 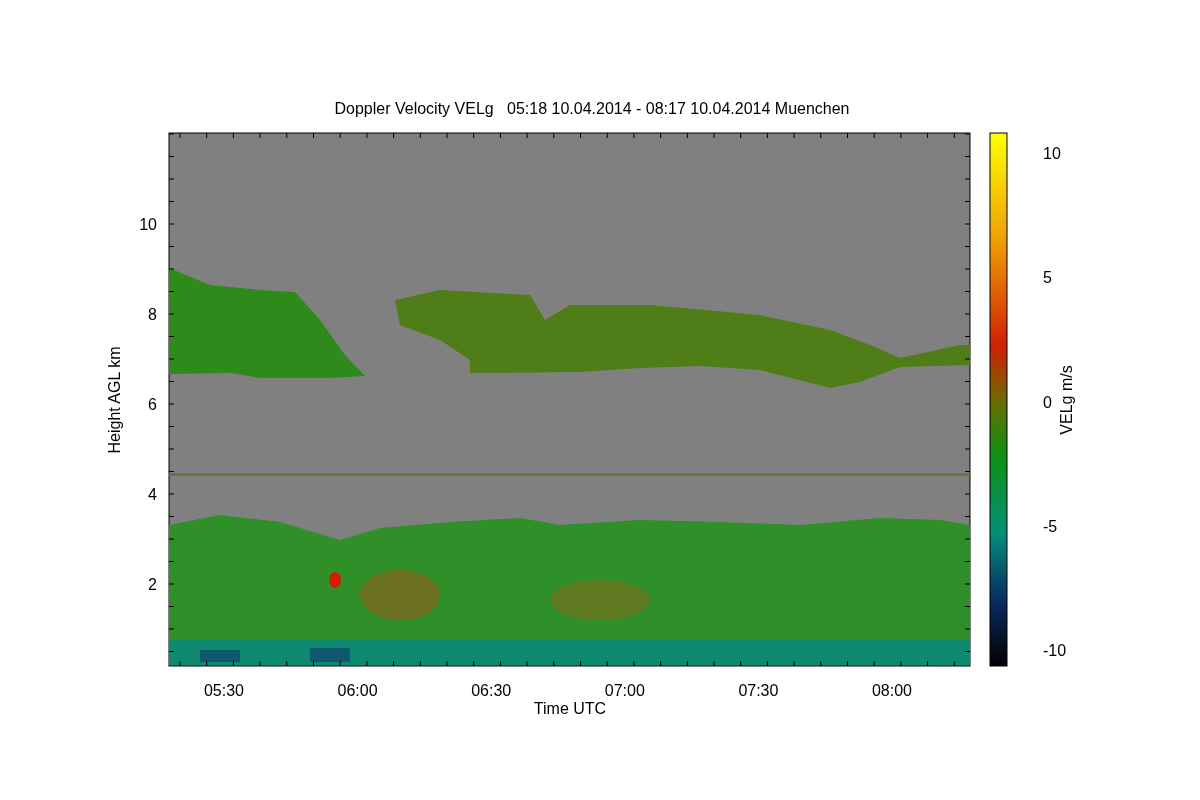 What do you see at coordinates (1066, 400) in the screenshot?
I see `colorbar-label: VELg m/s` at bounding box center [1066, 400].